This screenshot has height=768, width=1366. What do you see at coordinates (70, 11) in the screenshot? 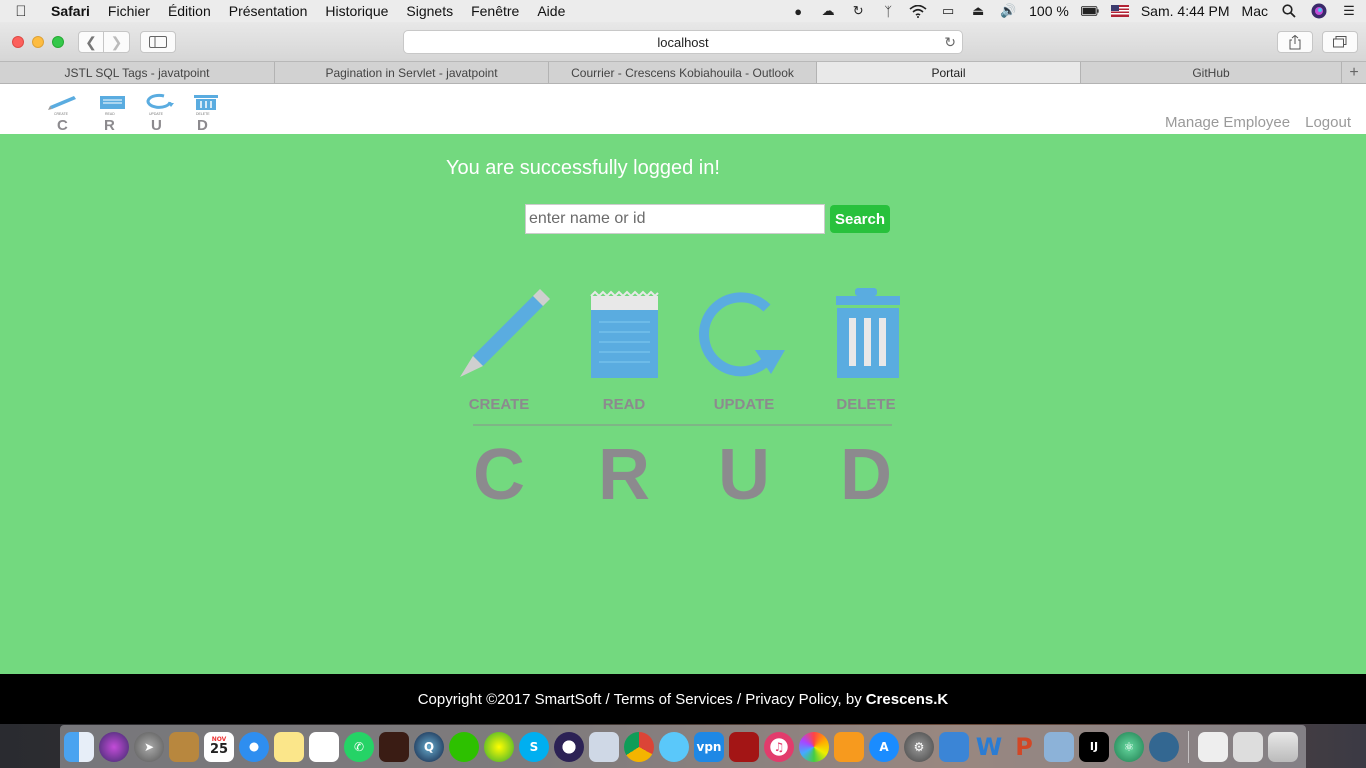
I see `menu-app-name: Safari` at bounding box center [70, 11].